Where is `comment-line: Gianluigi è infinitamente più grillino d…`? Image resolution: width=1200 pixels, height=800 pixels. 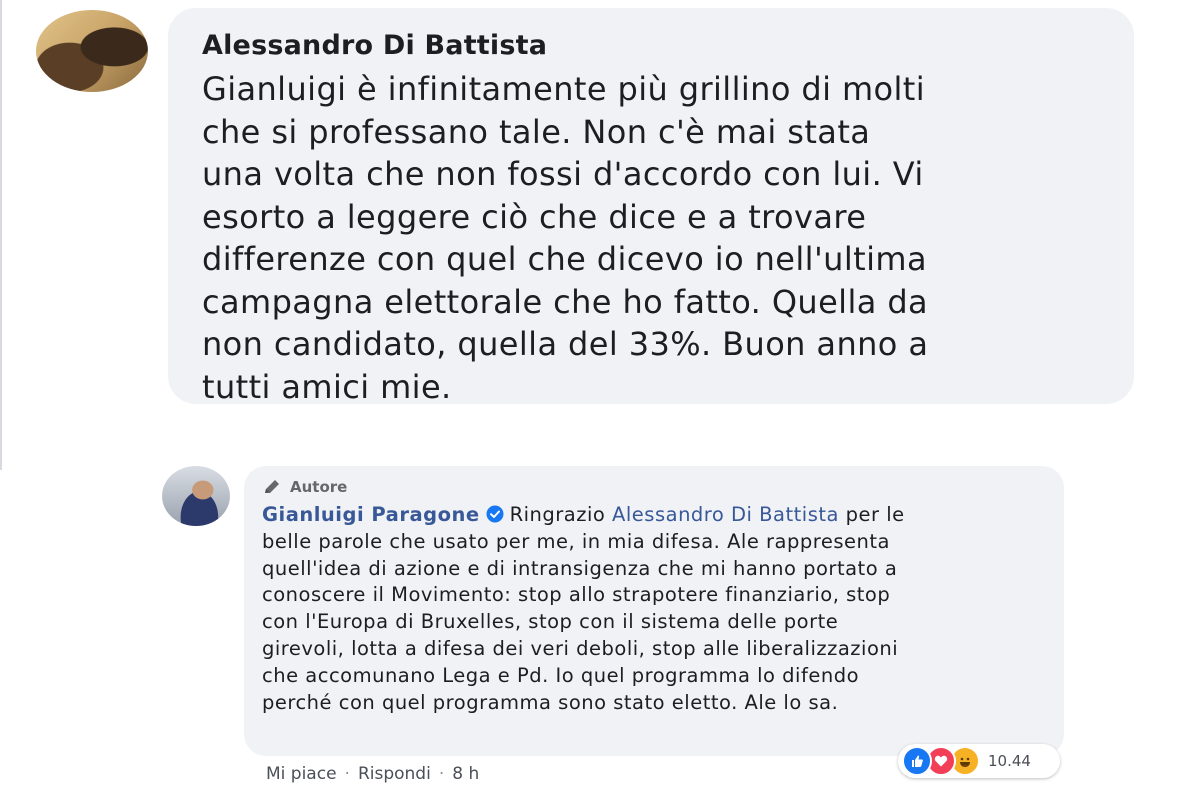 comment-line: Gianluigi è infinitamente più grillino d… is located at coordinates (564, 89).